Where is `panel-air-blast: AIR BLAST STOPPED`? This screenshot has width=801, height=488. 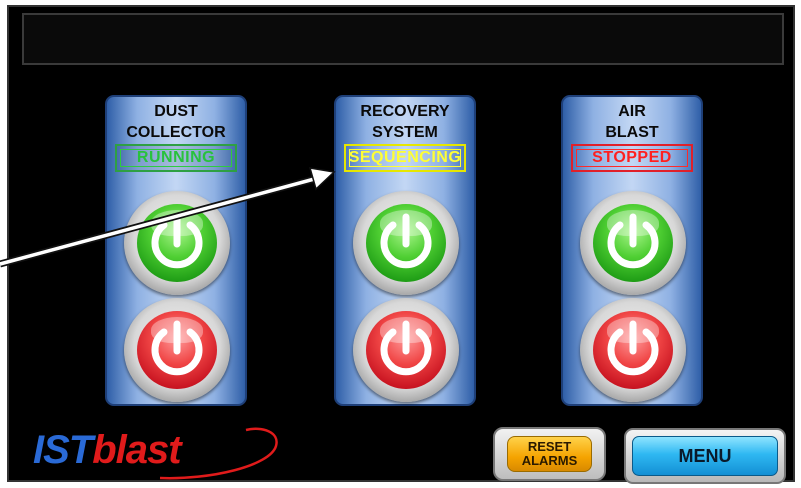 panel-air-blast: AIR BLAST STOPPED is located at coordinates (632, 250).